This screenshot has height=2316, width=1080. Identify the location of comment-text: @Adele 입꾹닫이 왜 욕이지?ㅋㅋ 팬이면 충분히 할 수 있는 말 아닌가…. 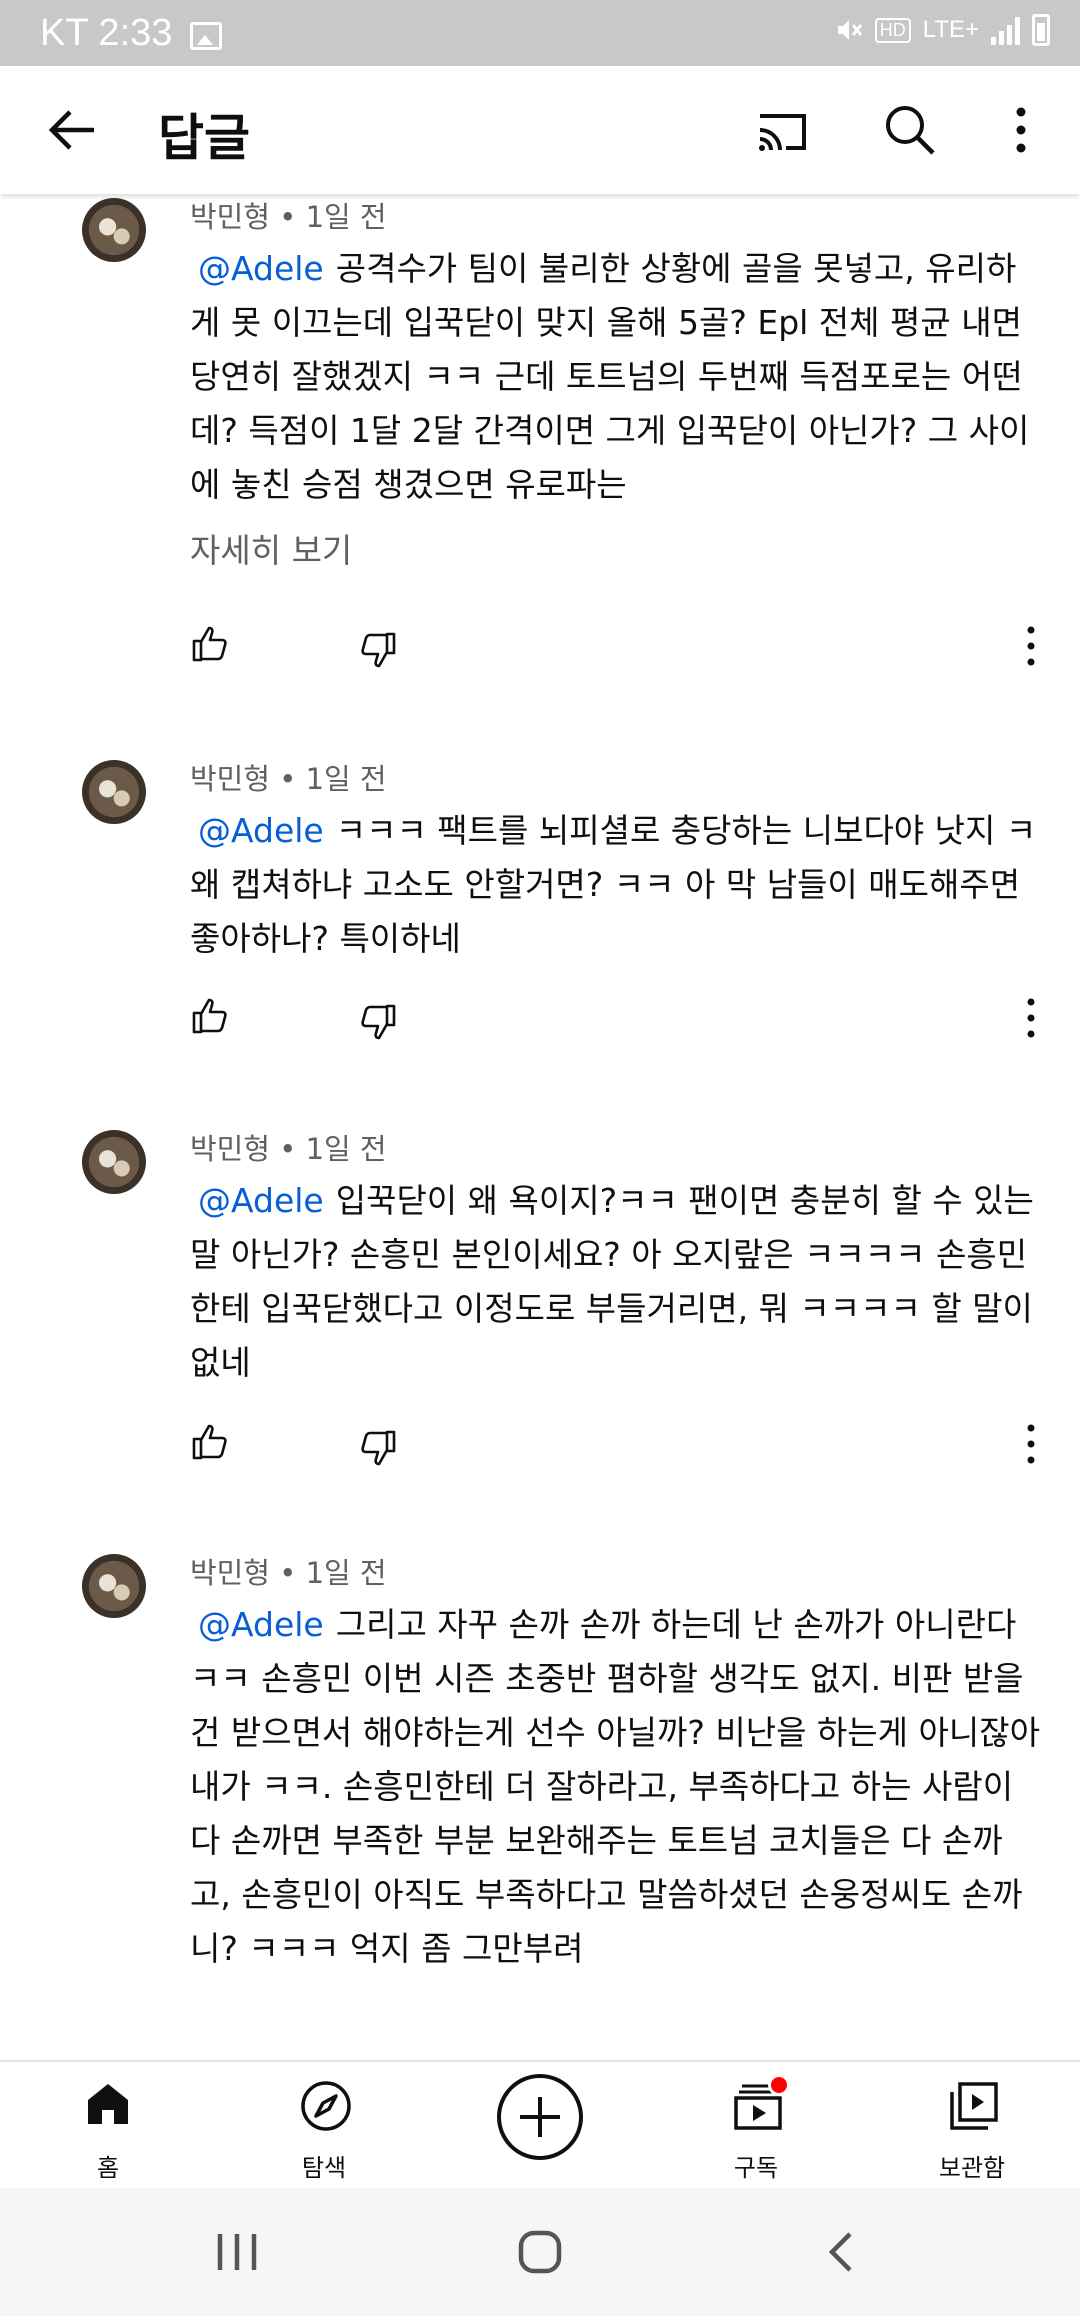
(615, 1282).